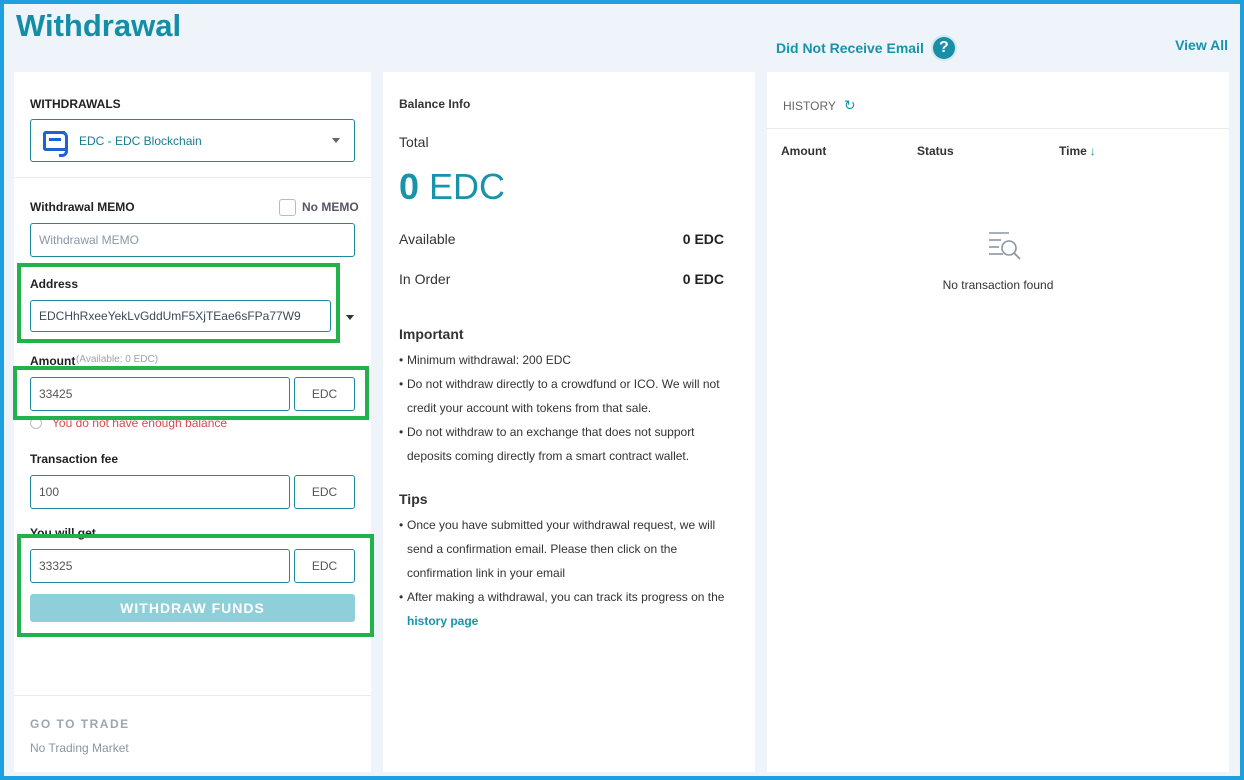  Describe the element at coordinates (431, 334) in the screenshot. I see `important-title: Important` at that location.